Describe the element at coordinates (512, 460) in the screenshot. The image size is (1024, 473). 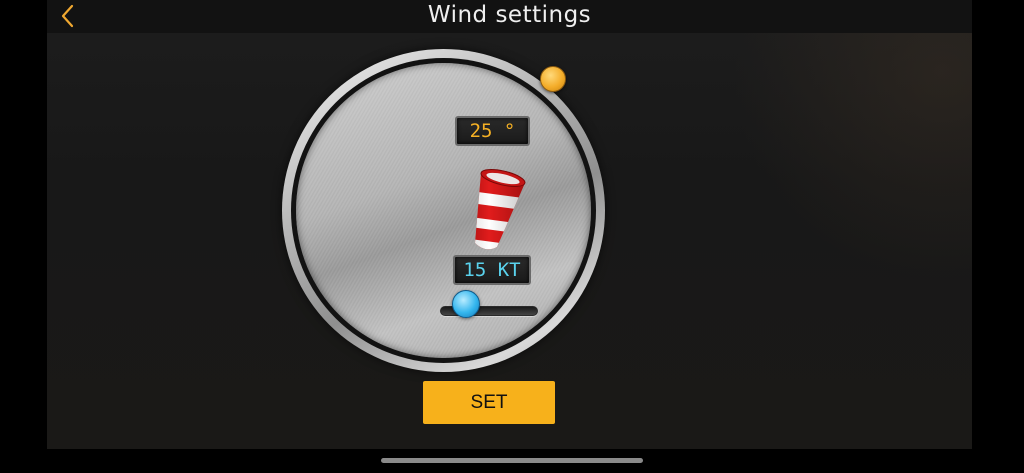
I see `home-indicator` at that location.